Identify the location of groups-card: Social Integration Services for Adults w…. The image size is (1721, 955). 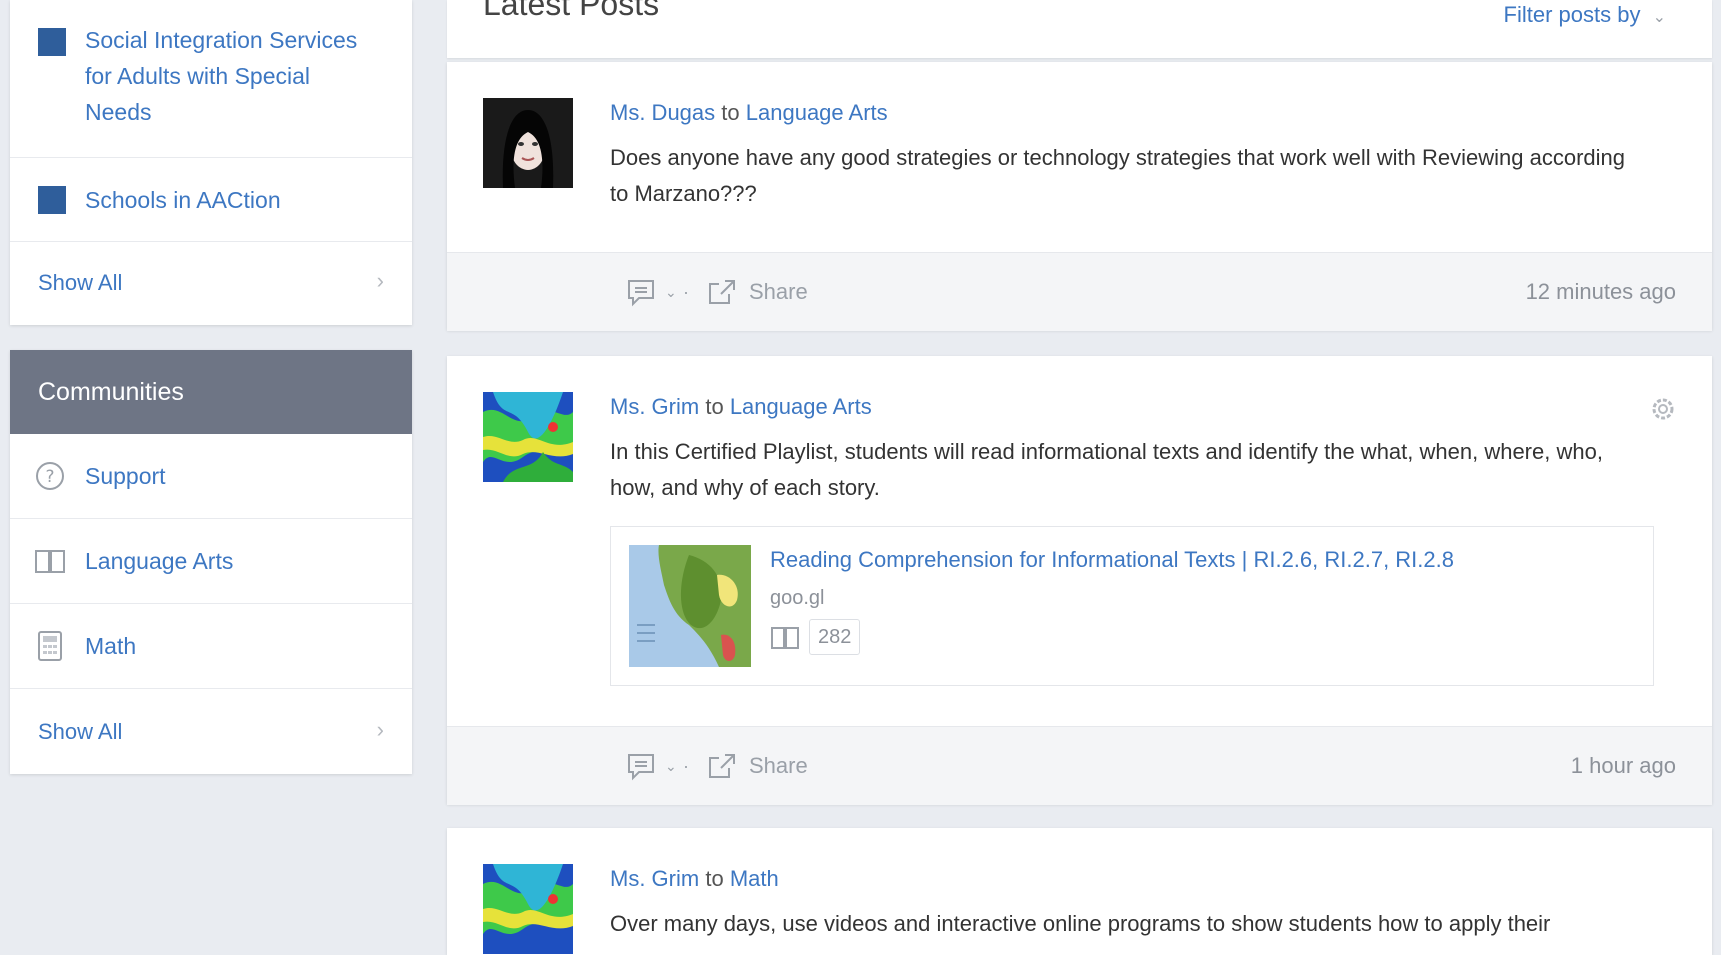
(211, 162).